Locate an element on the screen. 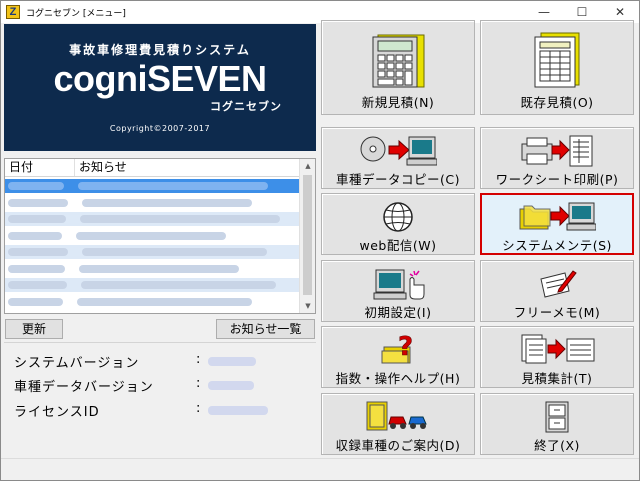 The image size is (640, 481). vehicle-data-version-label: 車種データバージョン is located at coordinates (84, 387).